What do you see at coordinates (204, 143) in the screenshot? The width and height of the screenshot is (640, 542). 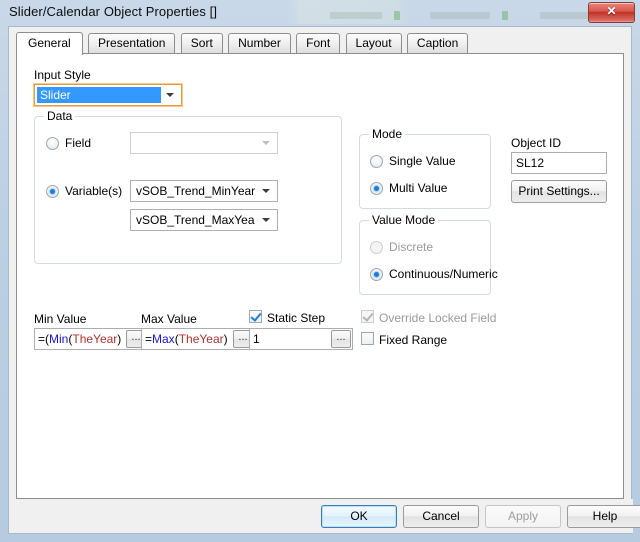 I see `field-combo` at bounding box center [204, 143].